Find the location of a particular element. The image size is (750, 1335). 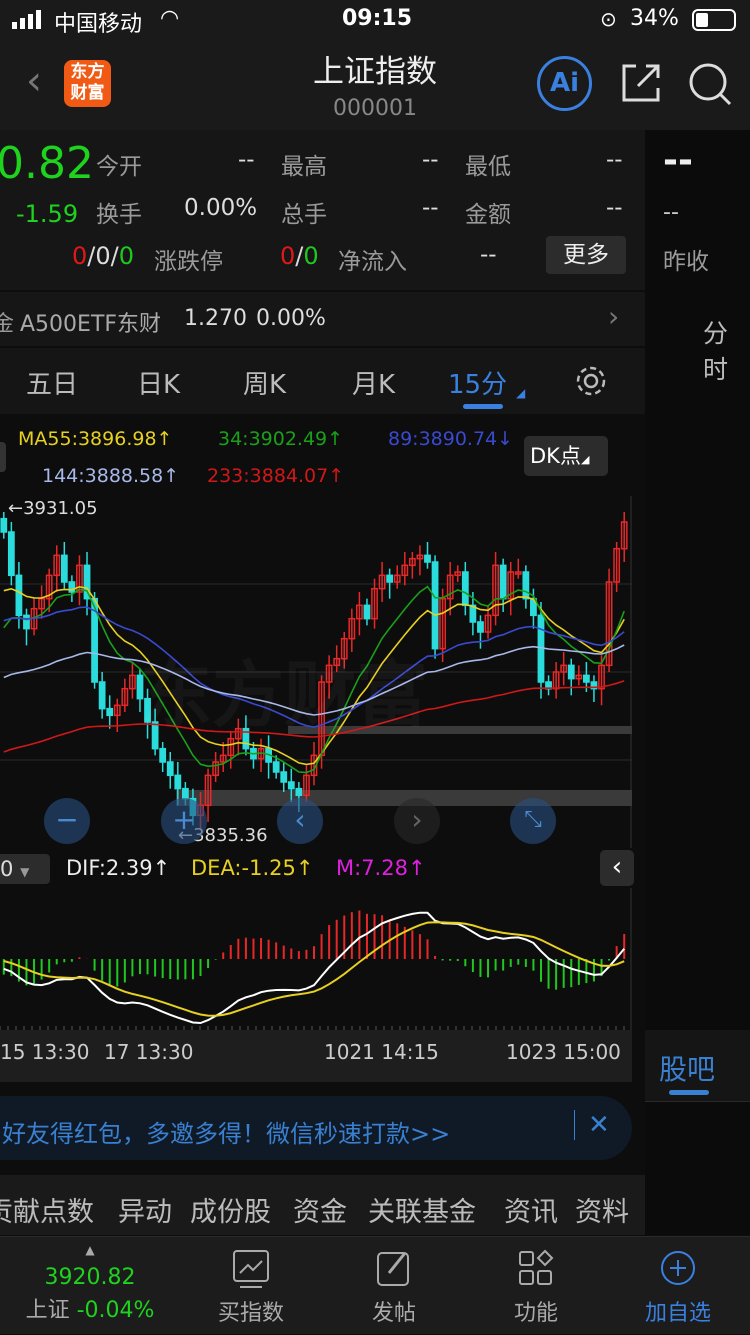

trend-chart-icon is located at coordinates (251, 1269).